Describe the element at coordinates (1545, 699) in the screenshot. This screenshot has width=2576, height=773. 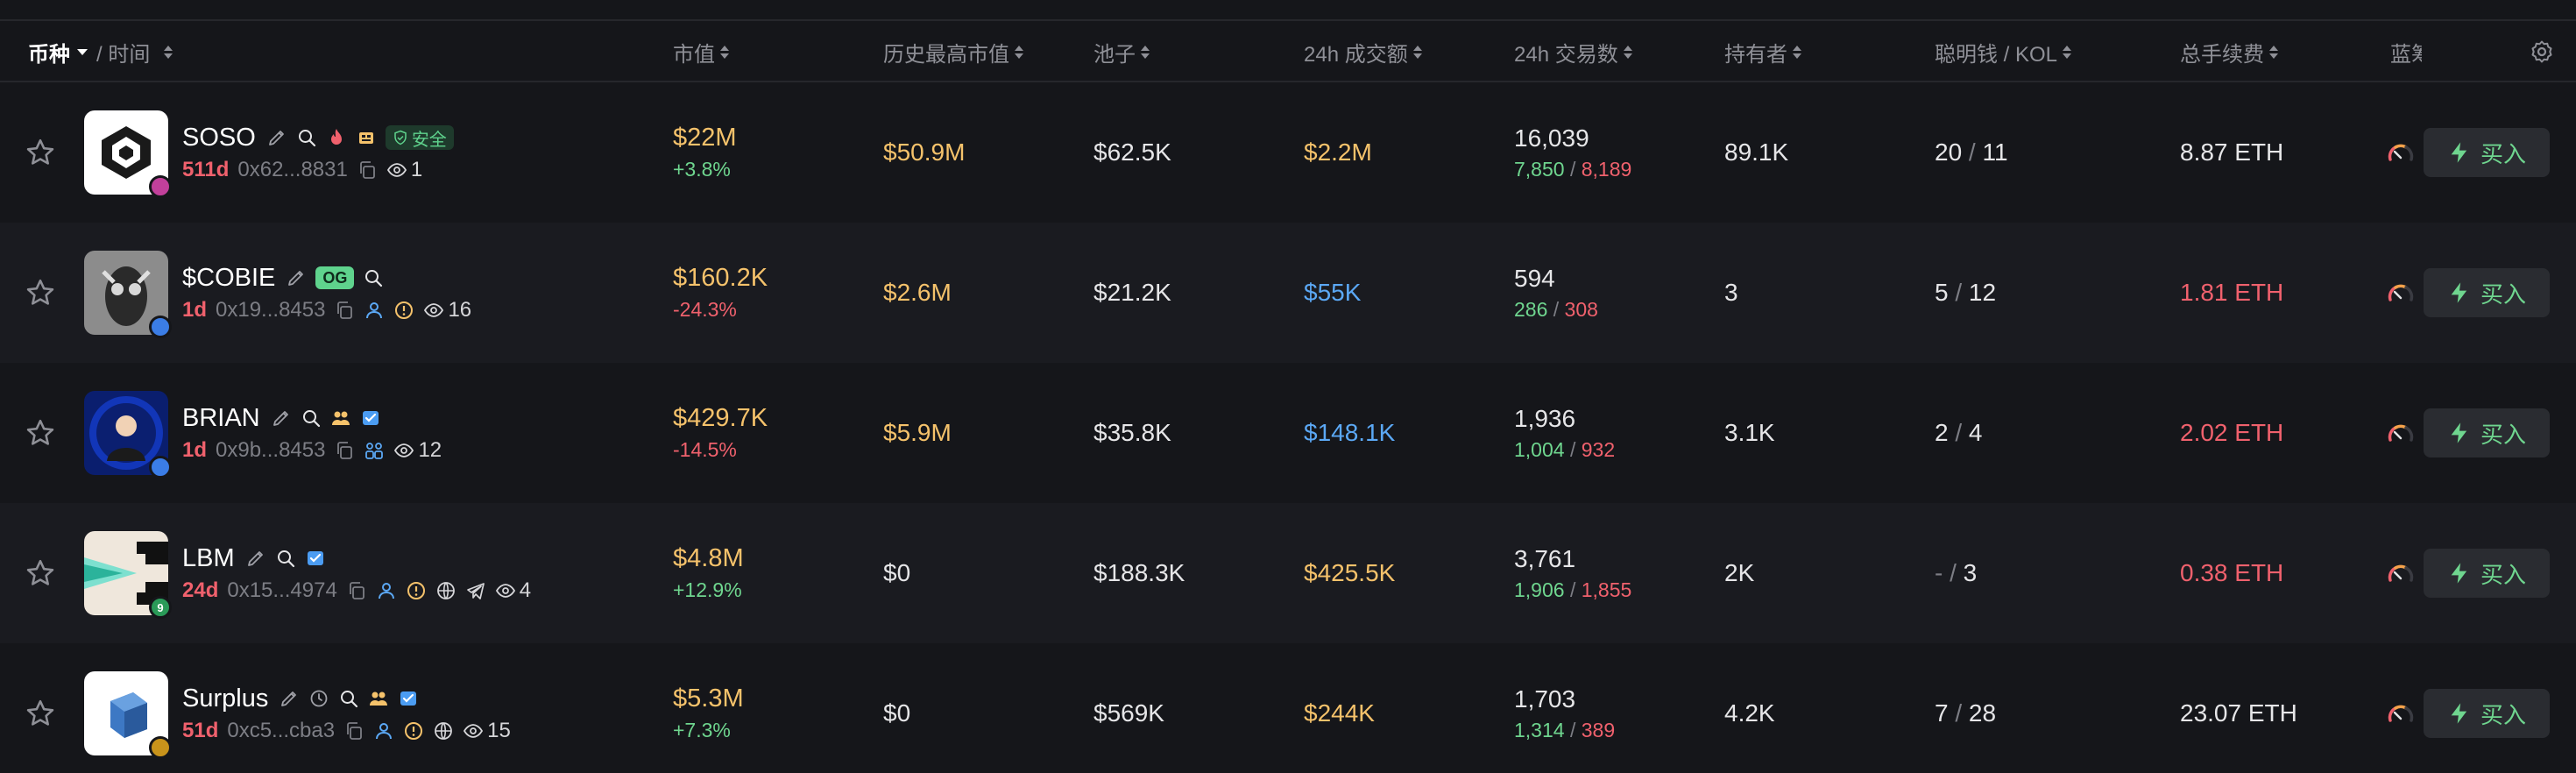
I see `tx-total: 1,703` at that location.